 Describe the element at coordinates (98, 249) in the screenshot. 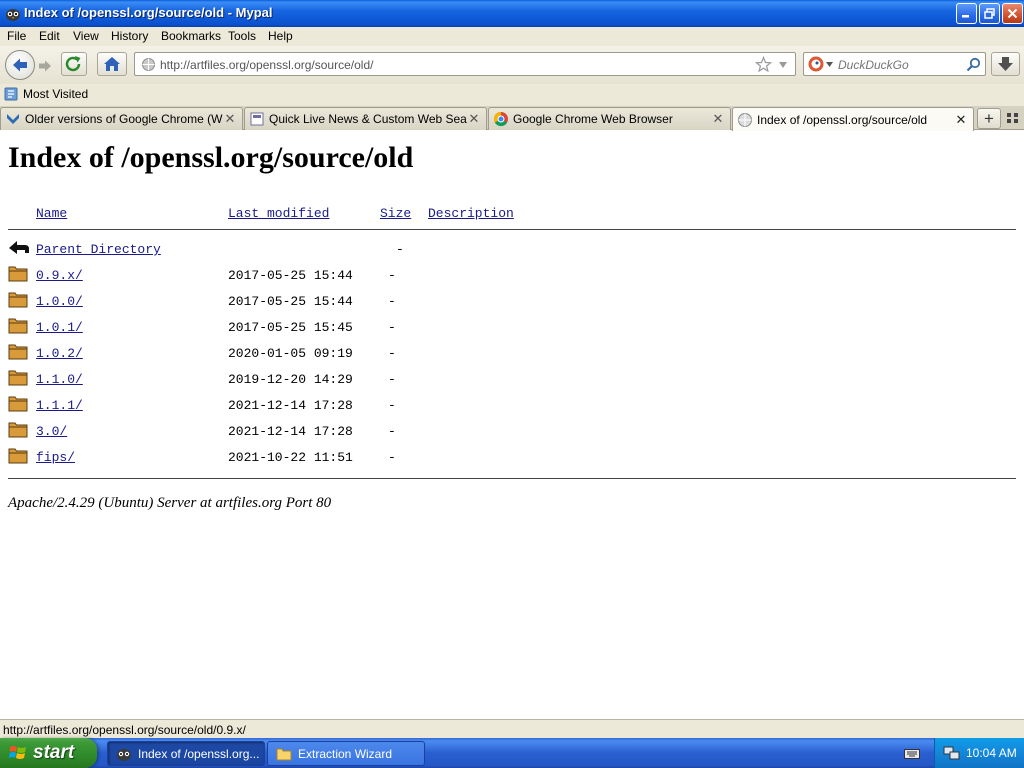

I see `parent-directory-link: Parent Directory` at that location.